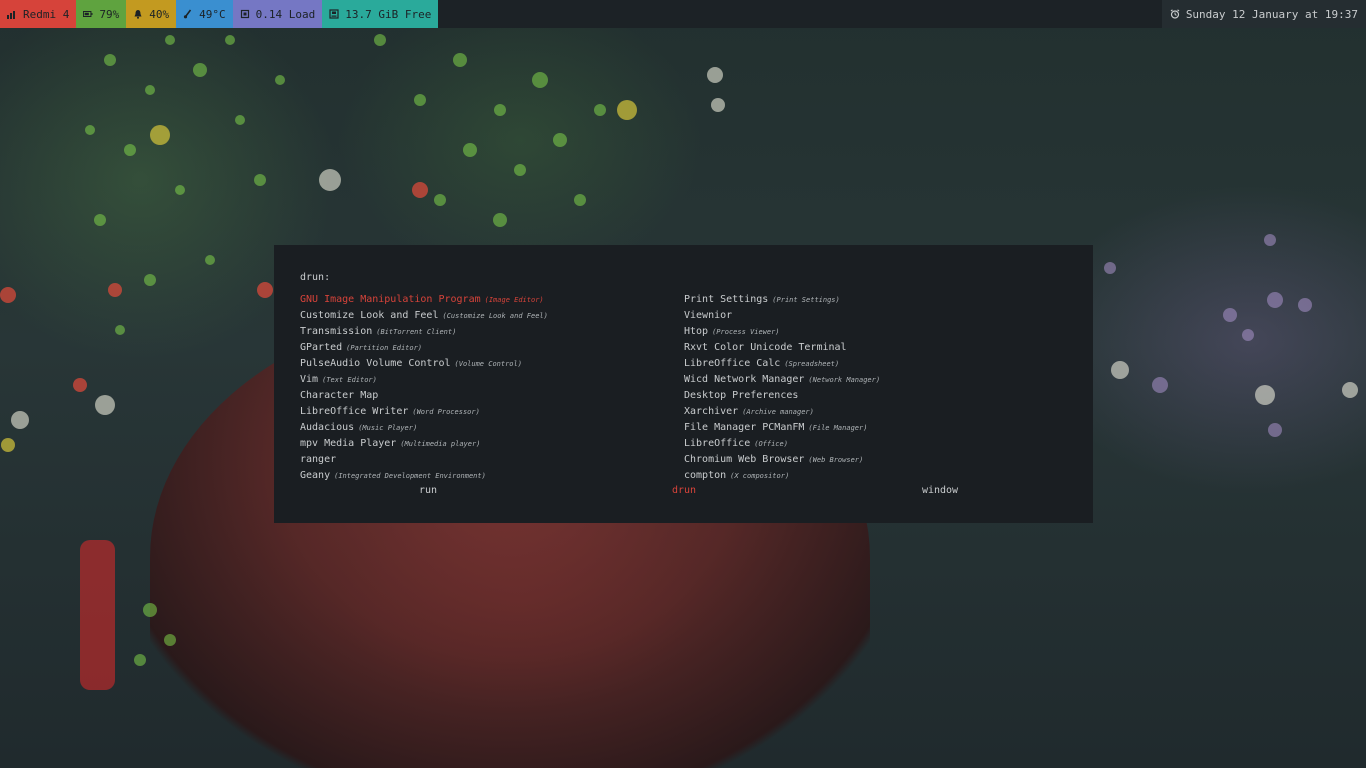 The image size is (1366, 768). Describe the element at coordinates (428, 492) in the screenshot. I see `mode-run-button: run` at that location.